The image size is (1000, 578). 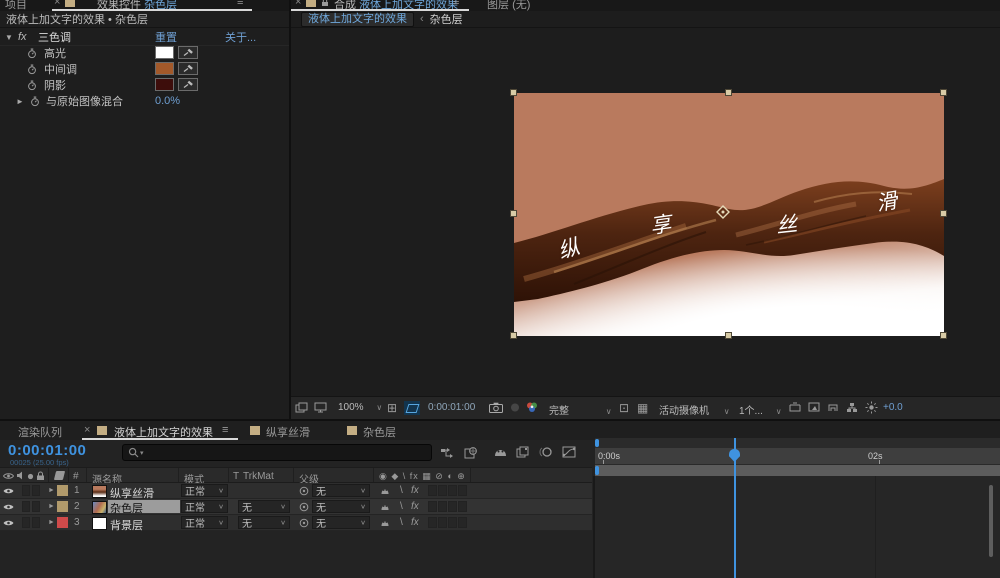 I want to click on effect-name: 三色调, so click(x=54, y=37).